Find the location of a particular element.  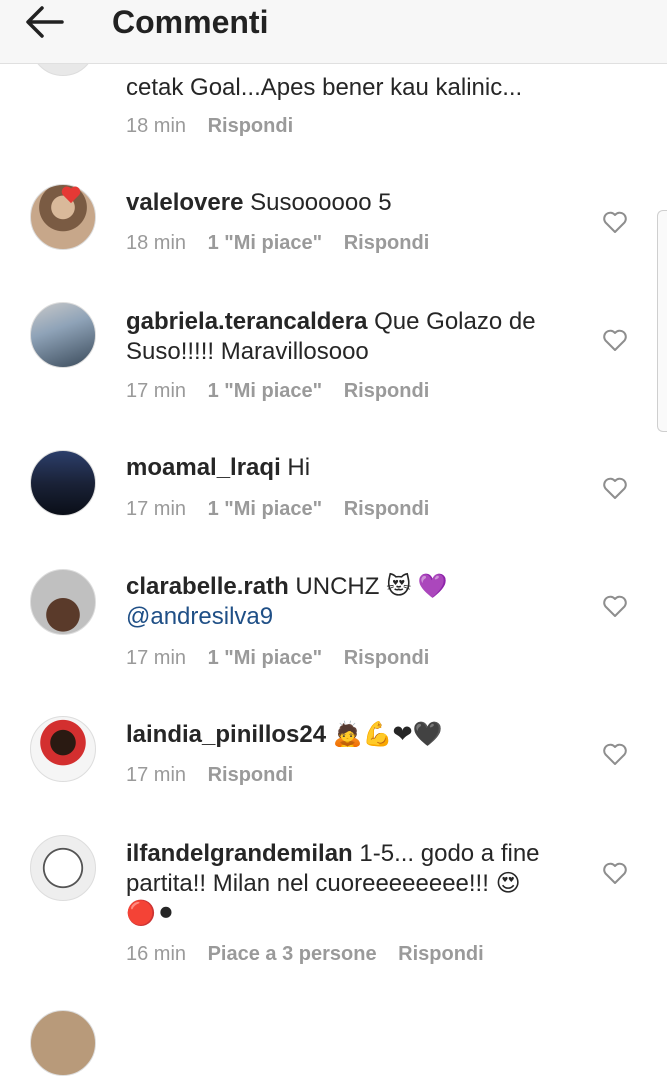

comment-text: moamal_lraqi Hi is located at coordinates (218, 467).